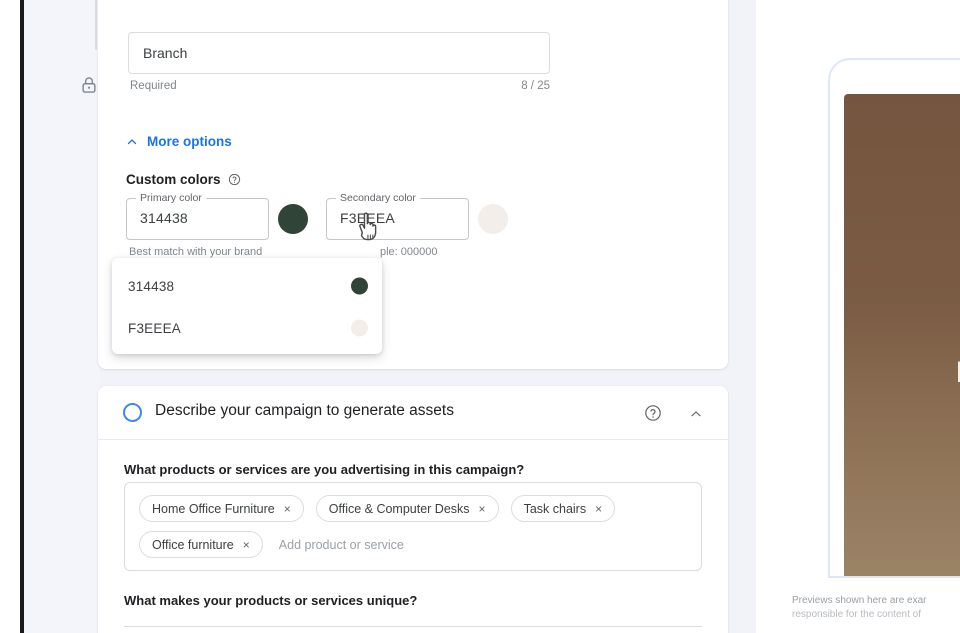 This screenshot has width=960, height=633. I want to click on color-suggestions-dropdown: 314438 F3EEEA, so click(247, 306).